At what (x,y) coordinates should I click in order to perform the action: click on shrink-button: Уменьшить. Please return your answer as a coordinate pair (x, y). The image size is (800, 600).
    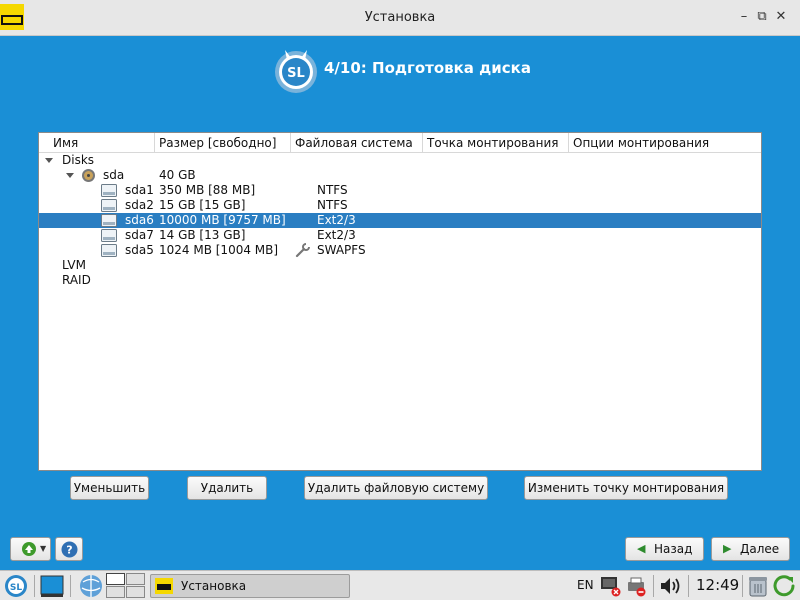
    Looking at the image, I should click on (109, 488).